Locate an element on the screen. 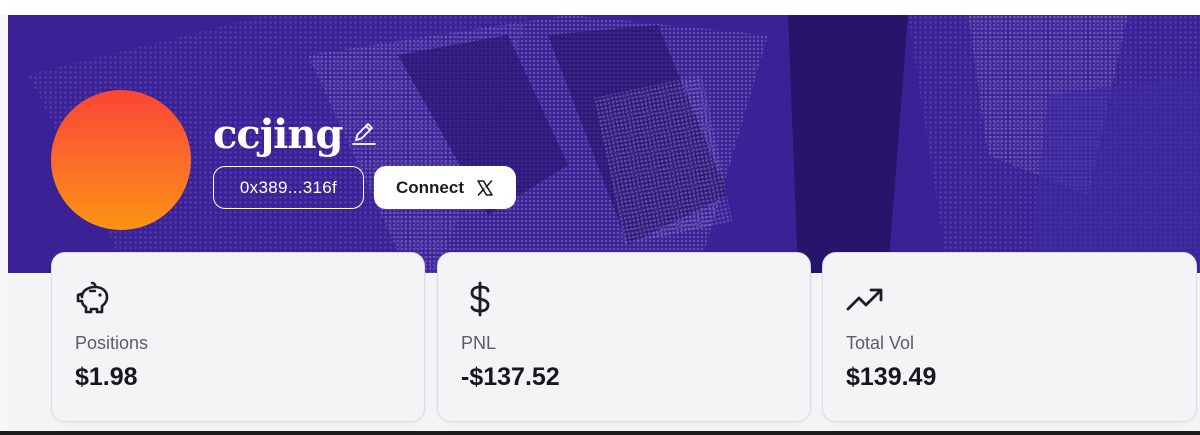 Image resolution: width=1200 pixels, height=435 pixels. wallet-address-button: 0x389...316f is located at coordinates (288, 187).